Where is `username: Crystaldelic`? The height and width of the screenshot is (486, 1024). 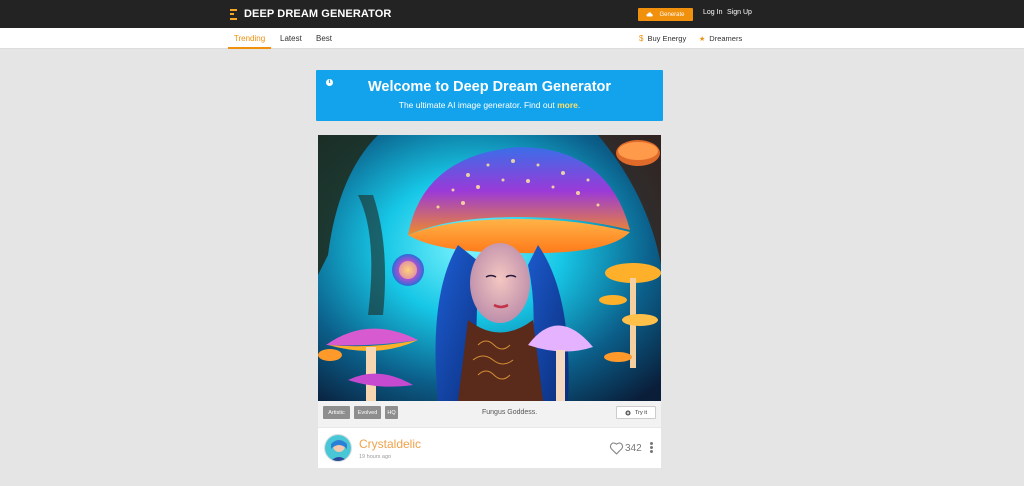 username: Crystaldelic is located at coordinates (390, 444).